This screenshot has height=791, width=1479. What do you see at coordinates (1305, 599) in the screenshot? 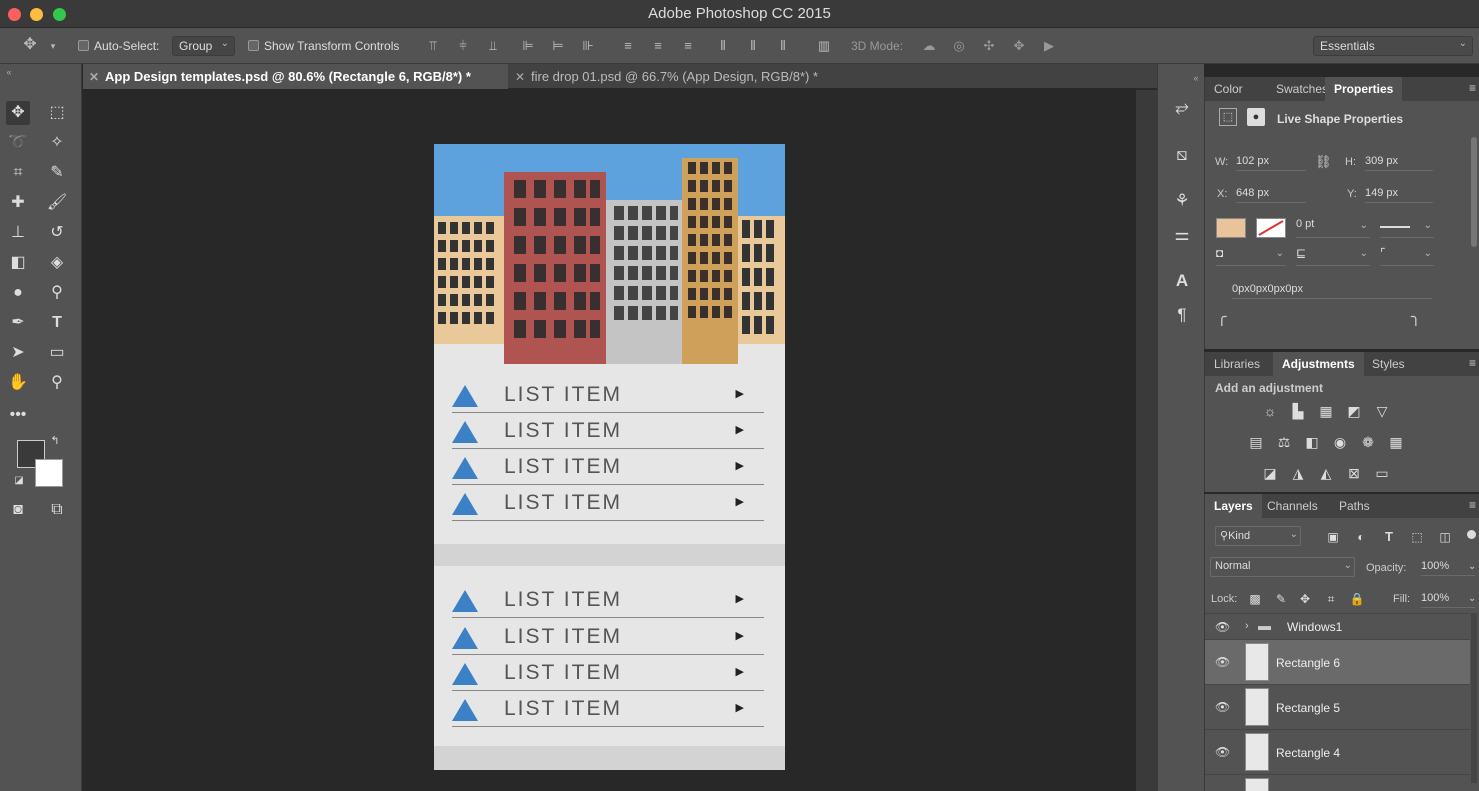
I see `lock-position-icon: ✥` at bounding box center [1305, 599].